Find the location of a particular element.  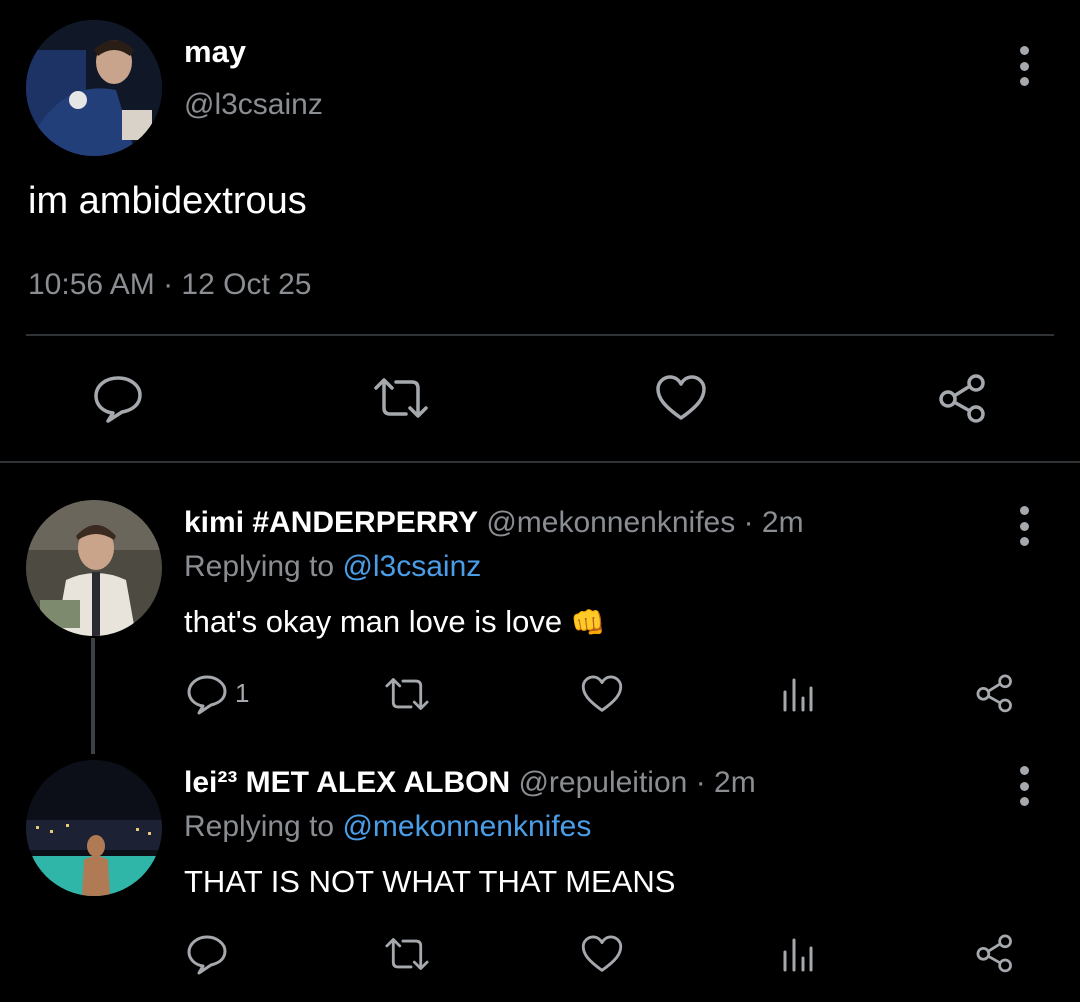

reply-handle: @repuleition is located at coordinates (602, 782).